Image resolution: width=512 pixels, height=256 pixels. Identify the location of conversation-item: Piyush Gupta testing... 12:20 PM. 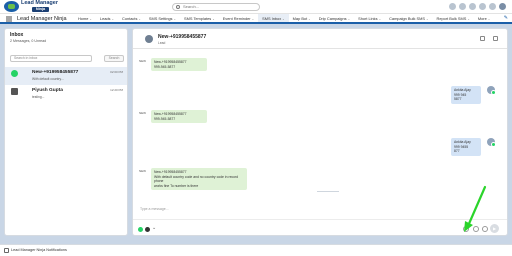
(66, 94).